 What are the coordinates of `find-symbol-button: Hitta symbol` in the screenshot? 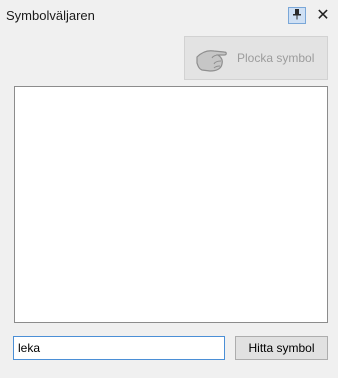 It's located at (281, 348).